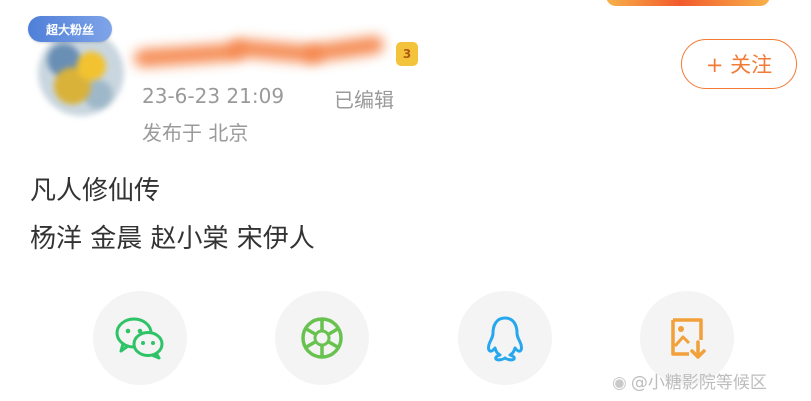  I want to click on qq-icon, so click(505, 339).